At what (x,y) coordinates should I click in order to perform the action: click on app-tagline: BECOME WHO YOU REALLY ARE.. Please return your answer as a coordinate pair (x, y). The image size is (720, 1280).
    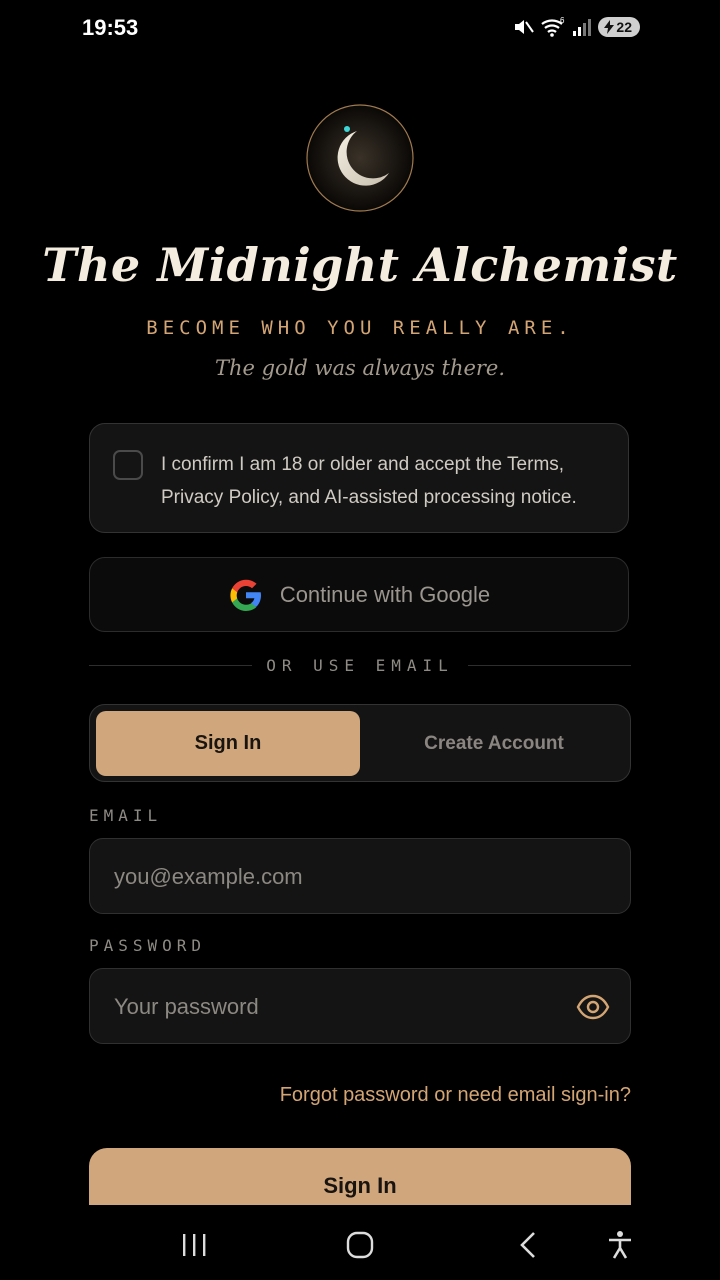
    Looking at the image, I should click on (360, 328).